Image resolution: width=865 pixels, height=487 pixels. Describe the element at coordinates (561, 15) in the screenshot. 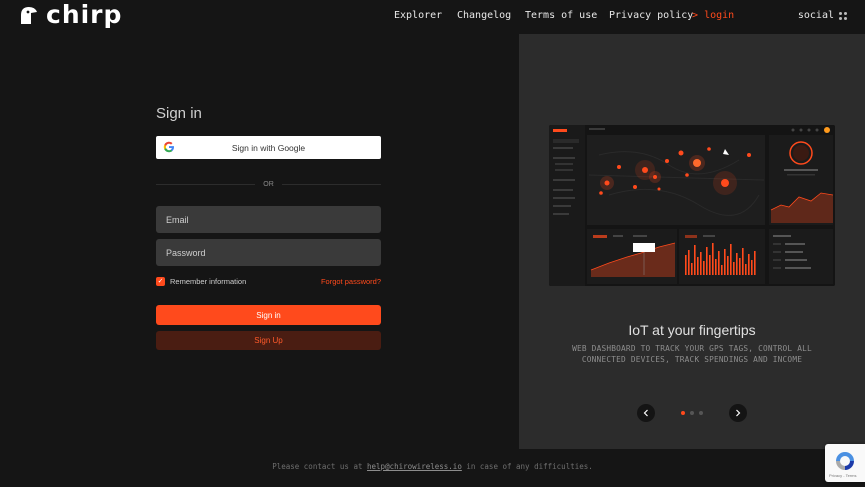

I see `nav-terms: Terms of use` at that location.